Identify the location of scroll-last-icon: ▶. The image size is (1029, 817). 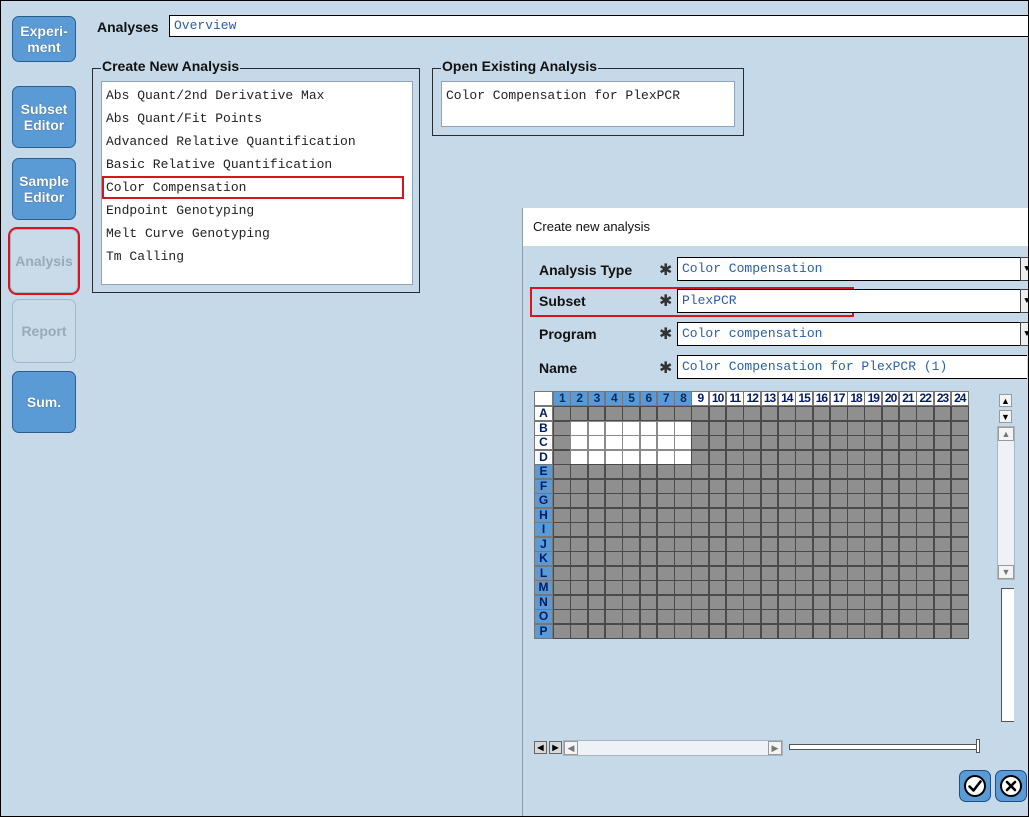
(555, 747).